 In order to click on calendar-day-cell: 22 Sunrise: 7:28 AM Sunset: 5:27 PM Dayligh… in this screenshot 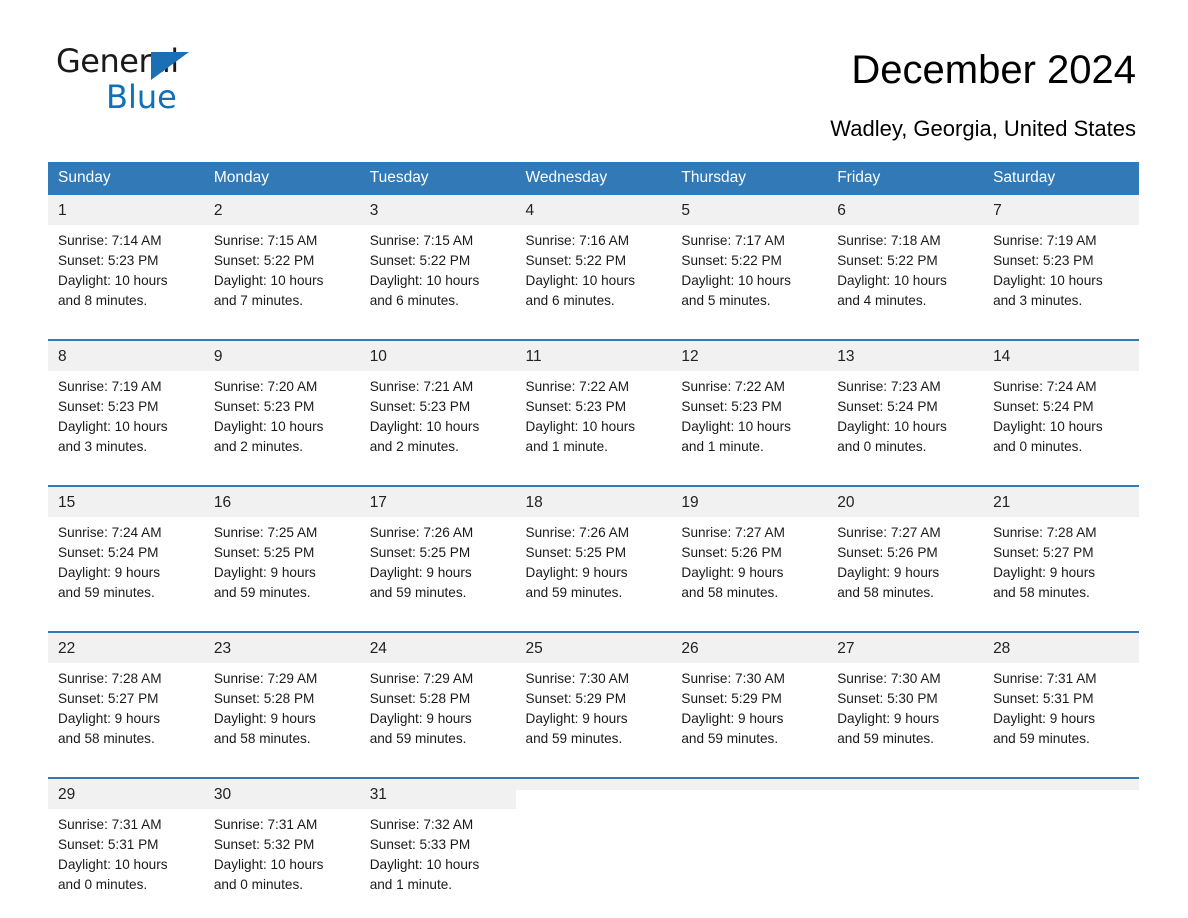, I will do `click(126, 691)`.